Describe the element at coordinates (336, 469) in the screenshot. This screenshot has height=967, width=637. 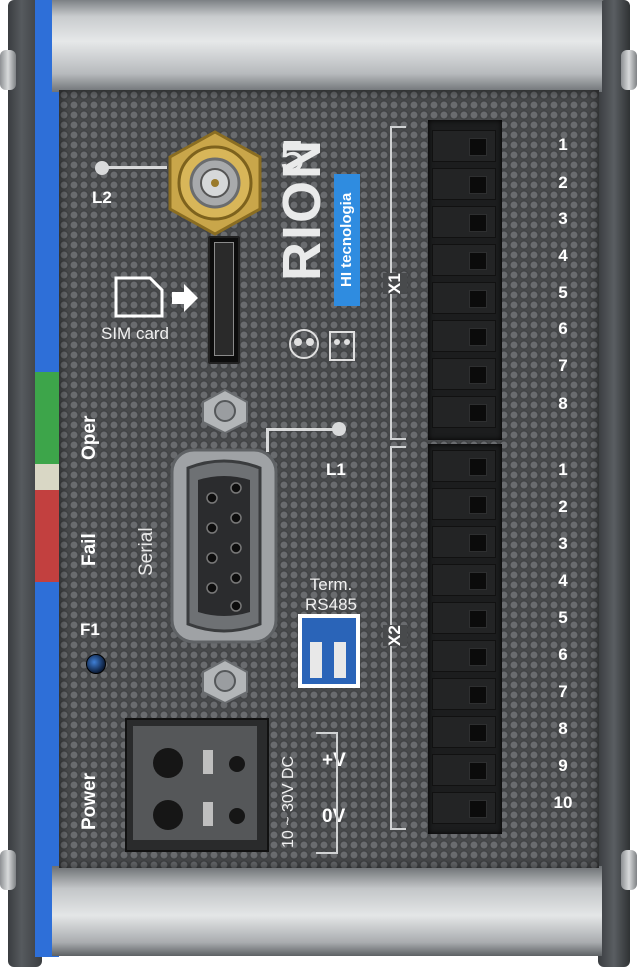
I see `l1-label: L1` at that location.